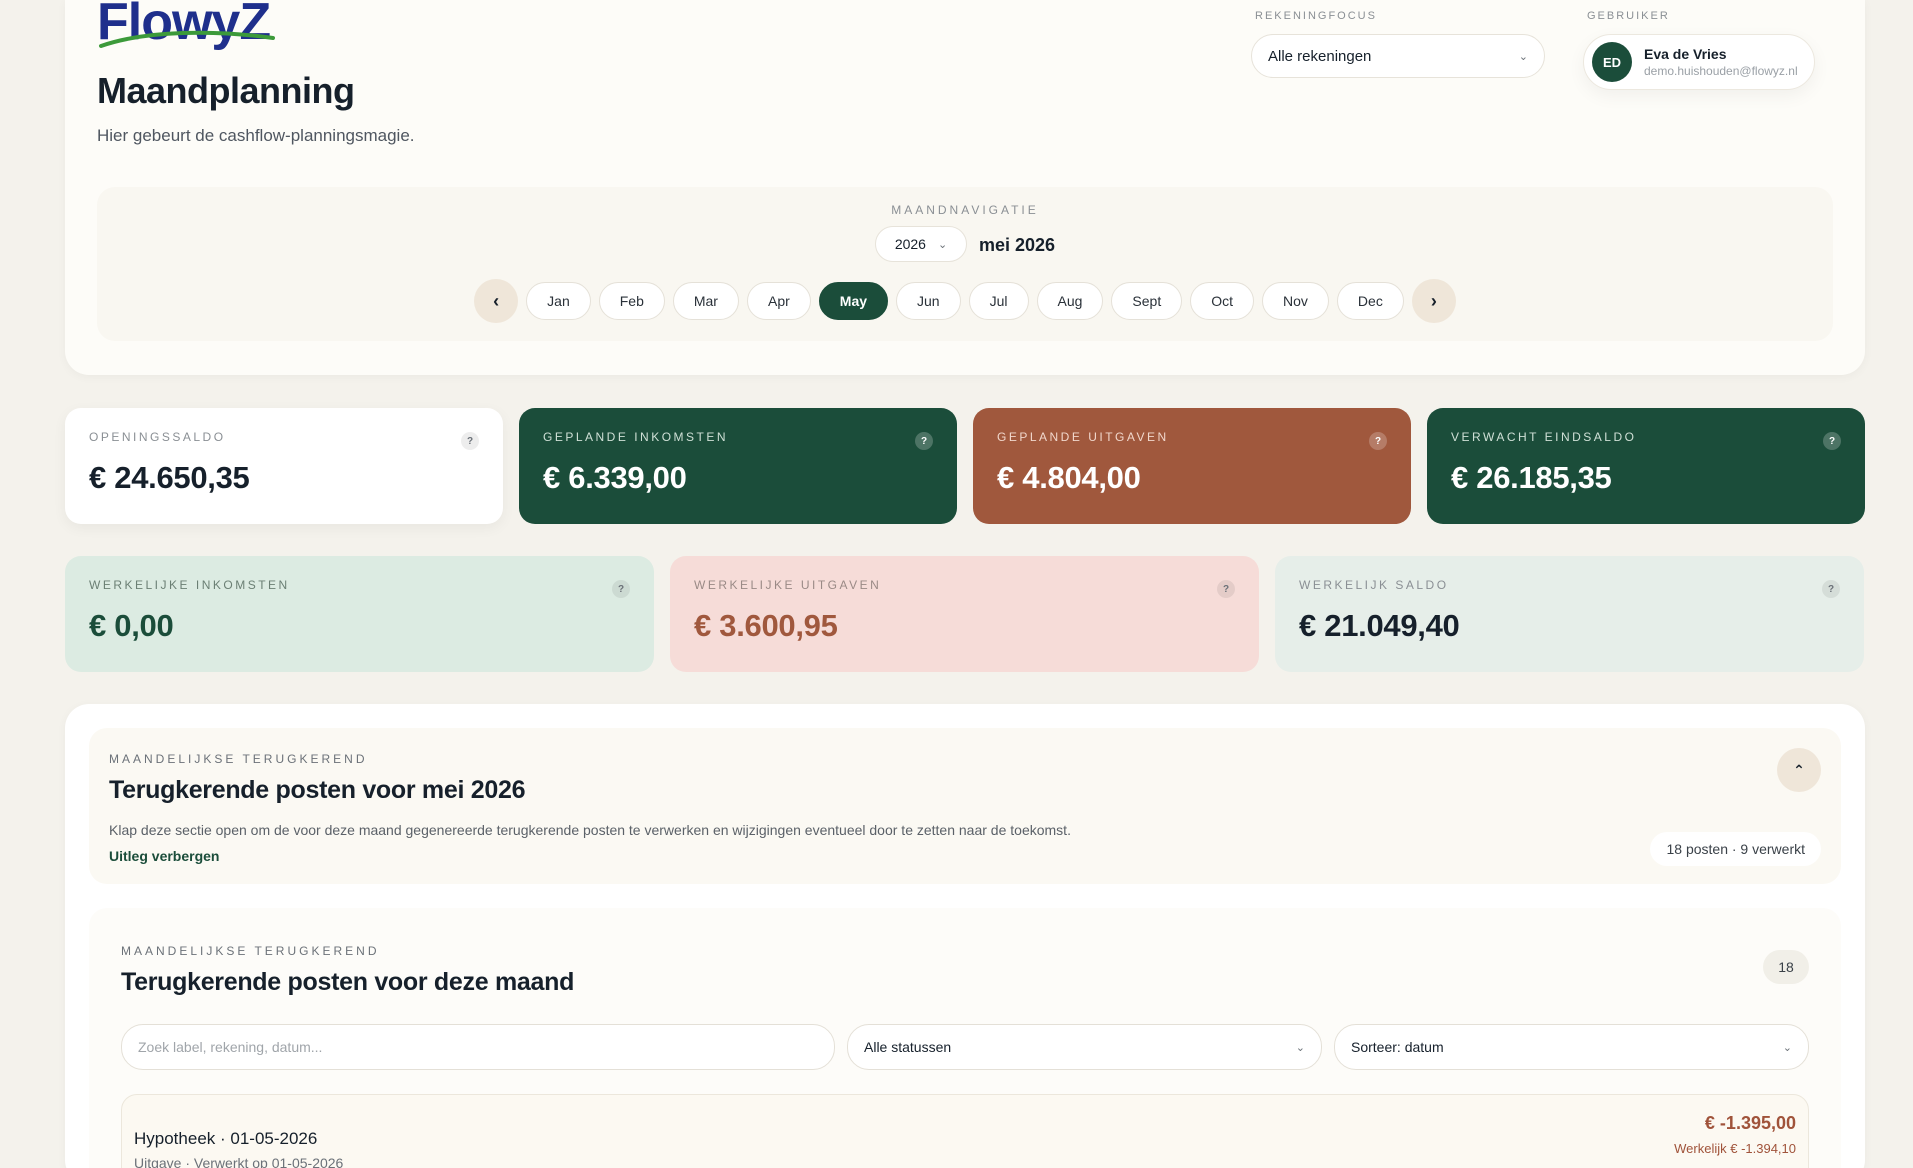 This screenshot has width=1913, height=1168. I want to click on kpi-value: € 6.339,00, so click(615, 477).